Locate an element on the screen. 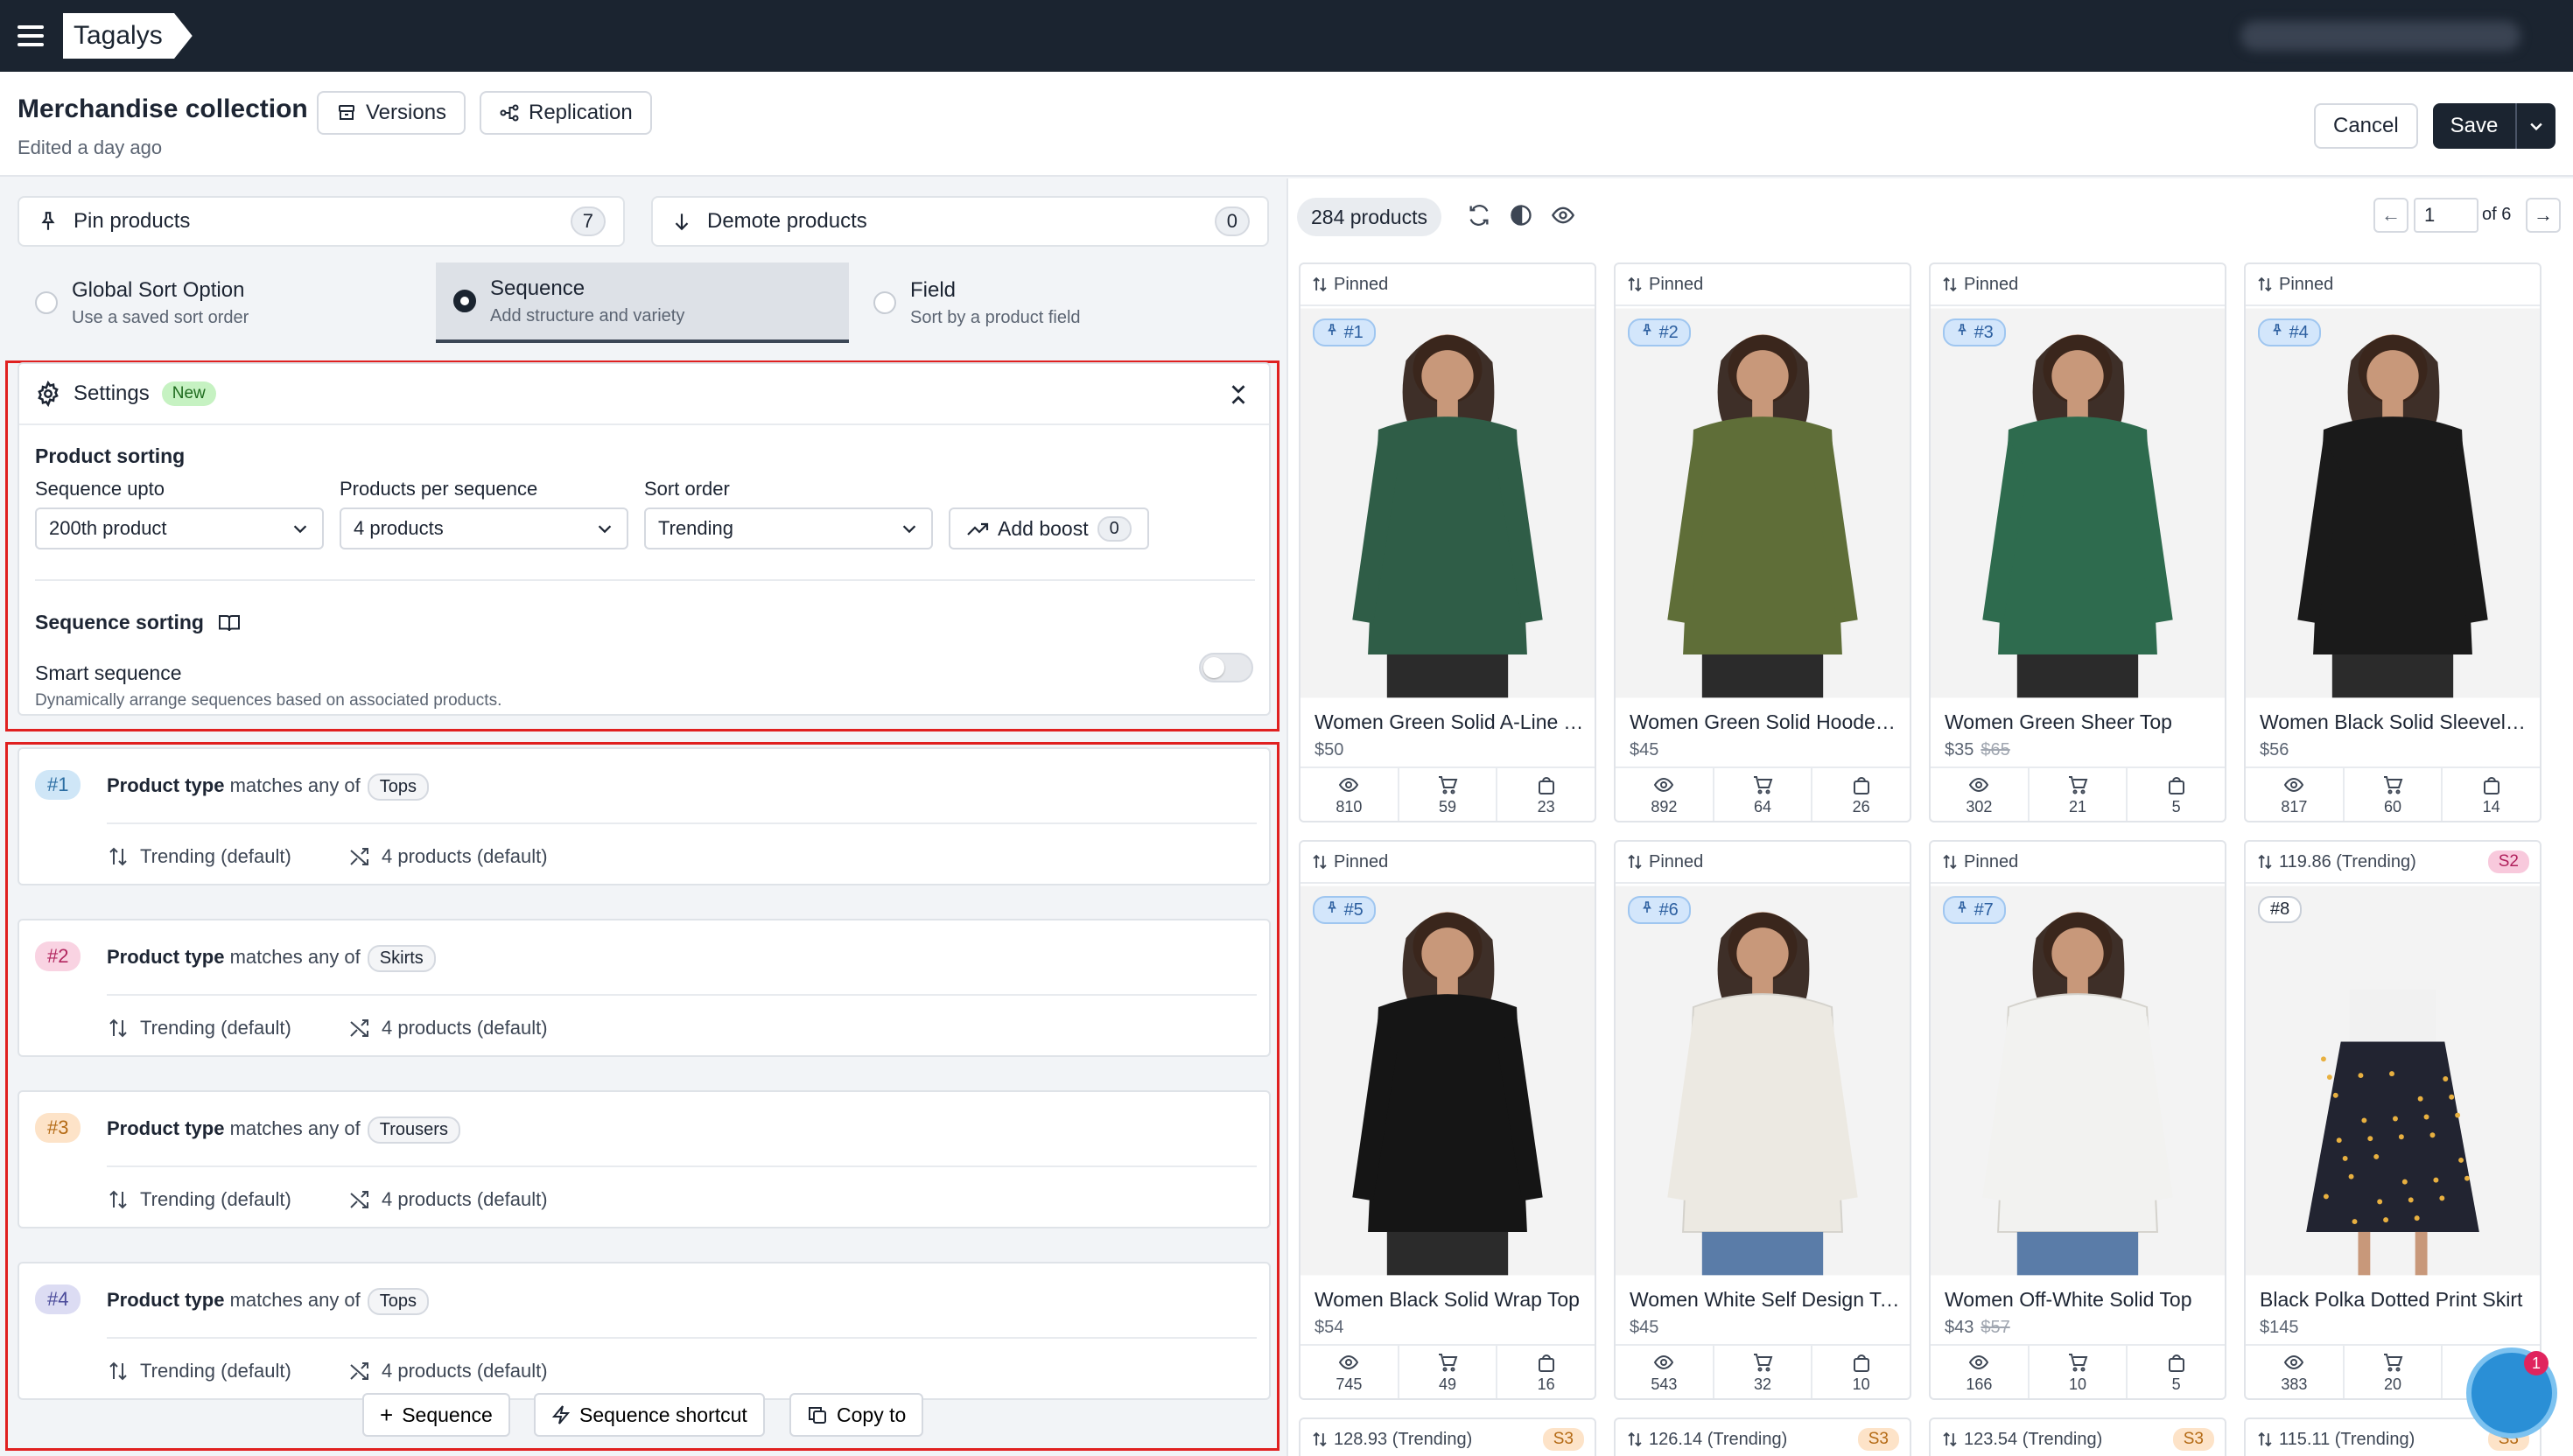 This screenshot has width=2573, height=1456. product-image-wrap: #1 is located at coordinates (1448, 503).